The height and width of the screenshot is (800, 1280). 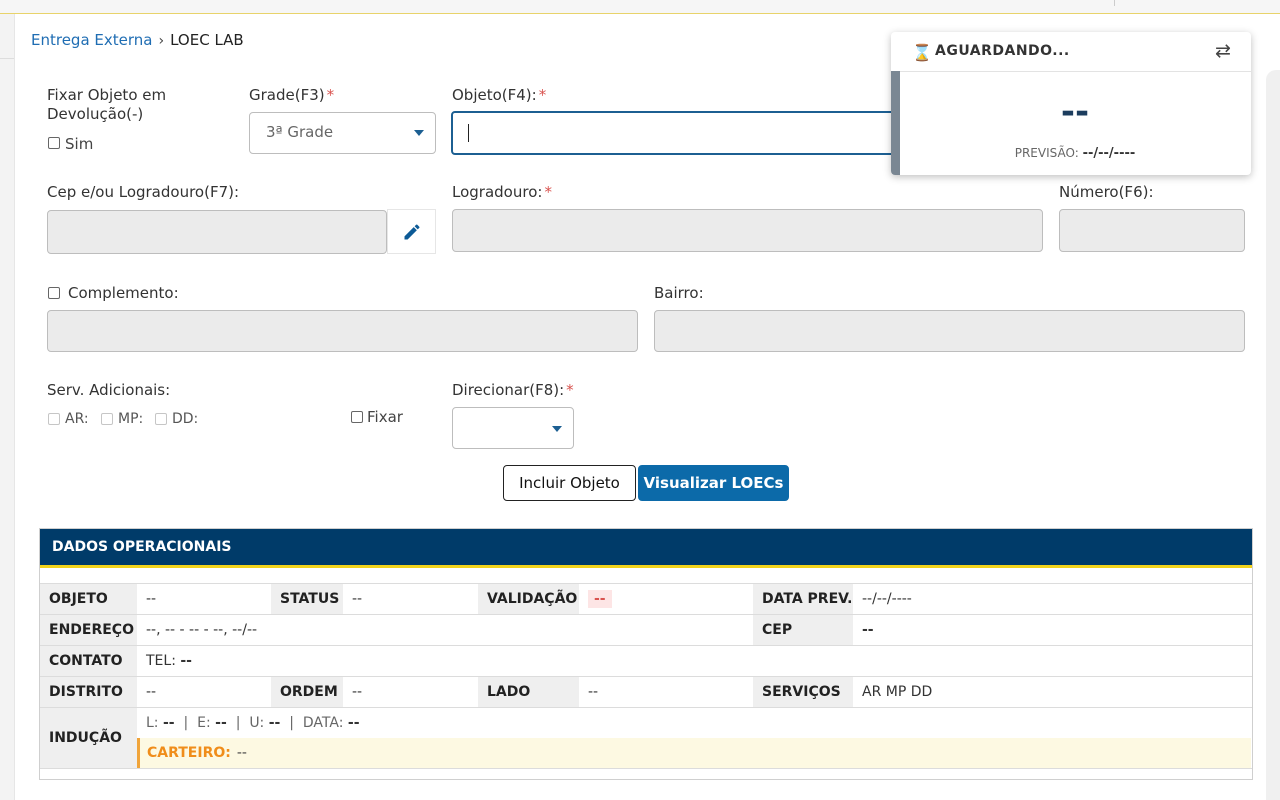 What do you see at coordinates (7, 407) in the screenshot?
I see `left-nav-strip` at bounding box center [7, 407].